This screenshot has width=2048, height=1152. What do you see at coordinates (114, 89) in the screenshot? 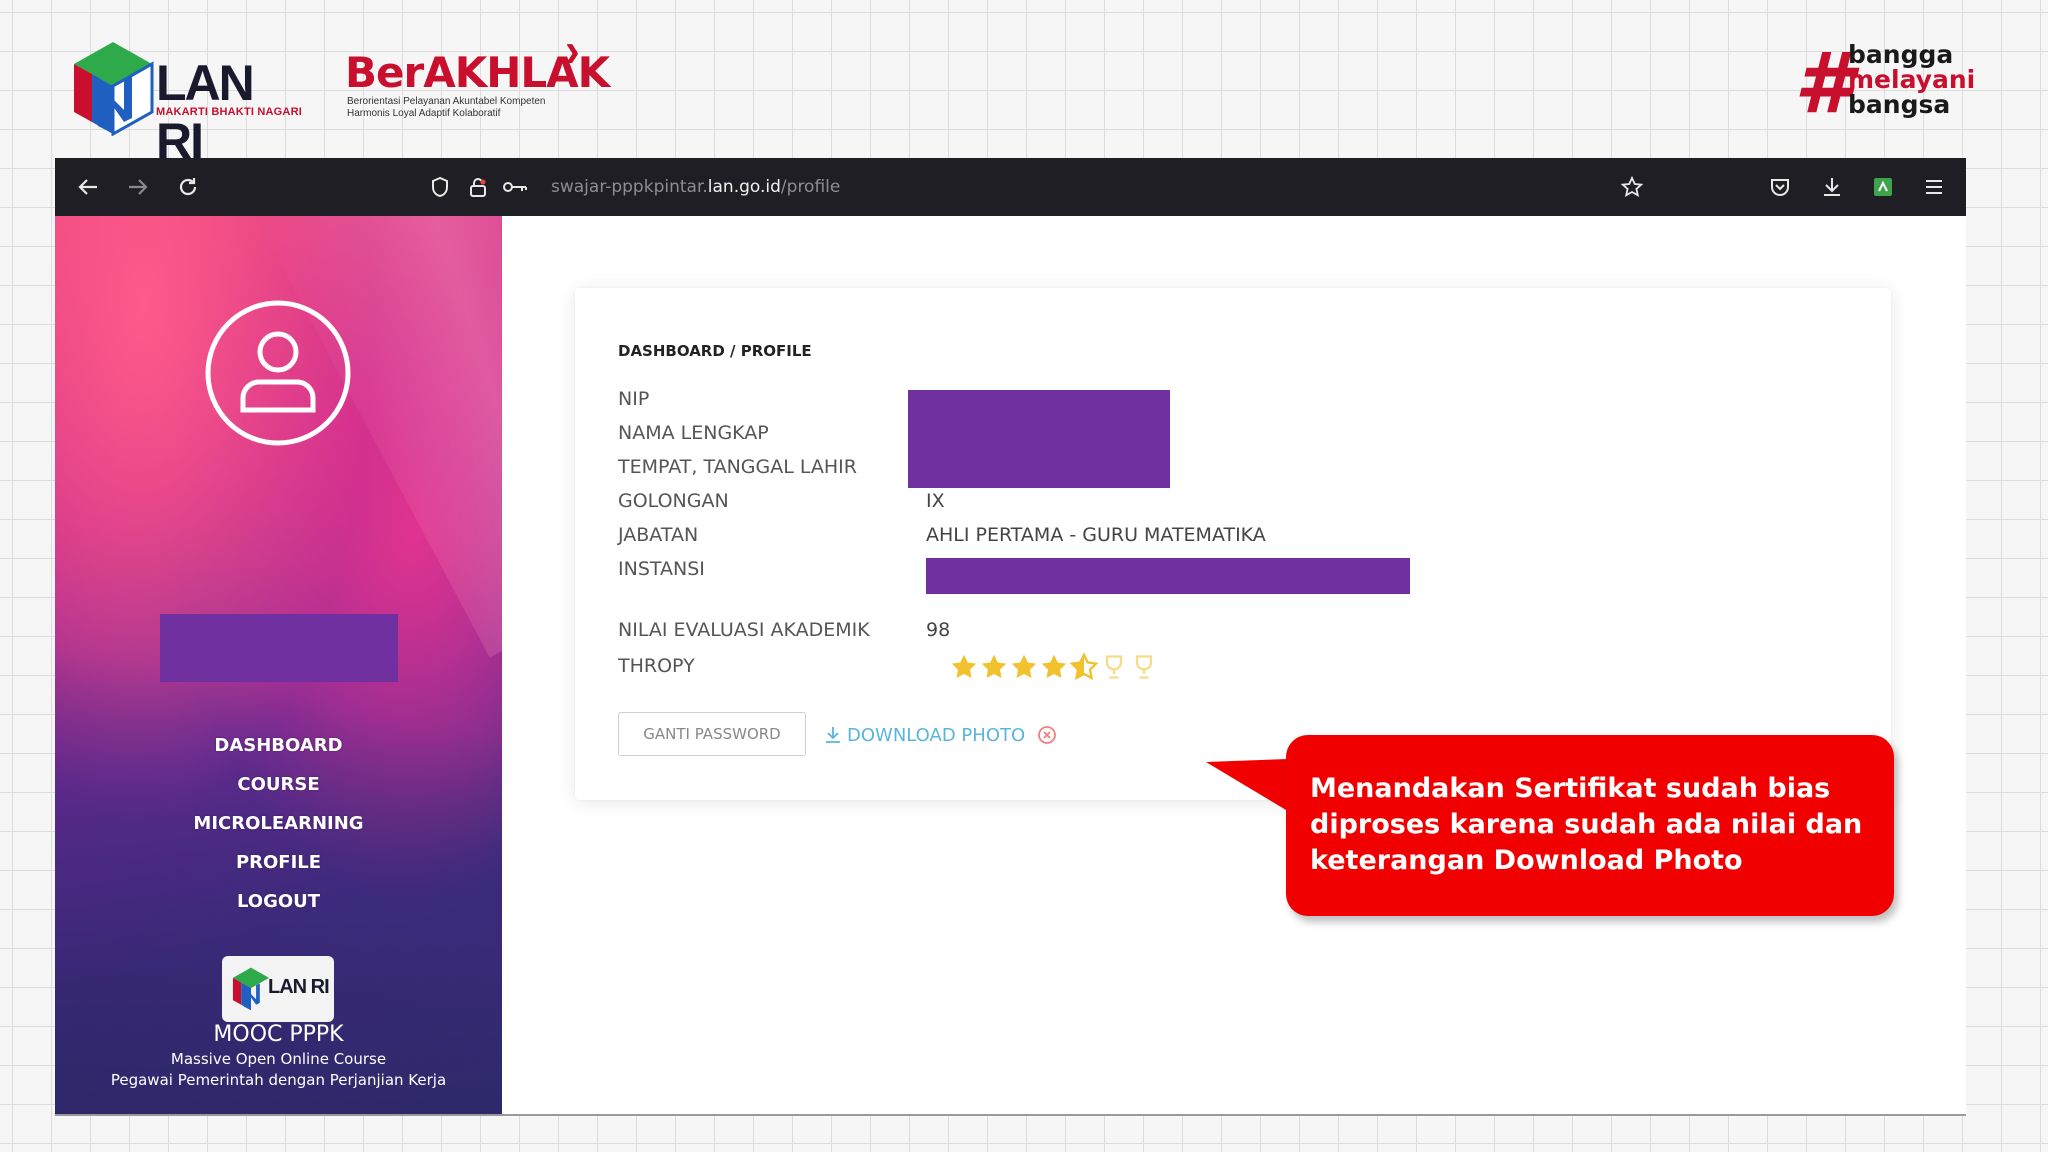
I see `lanri-logo-mark-icon` at bounding box center [114, 89].